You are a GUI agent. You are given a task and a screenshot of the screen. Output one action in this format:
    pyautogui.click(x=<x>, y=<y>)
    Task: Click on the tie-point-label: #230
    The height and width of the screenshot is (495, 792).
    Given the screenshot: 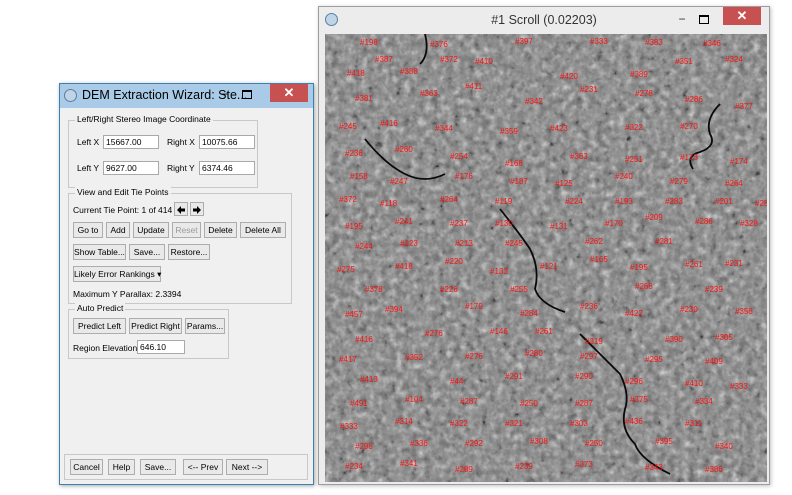 What is the action you would take?
    pyautogui.click(x=689, y=309)
    